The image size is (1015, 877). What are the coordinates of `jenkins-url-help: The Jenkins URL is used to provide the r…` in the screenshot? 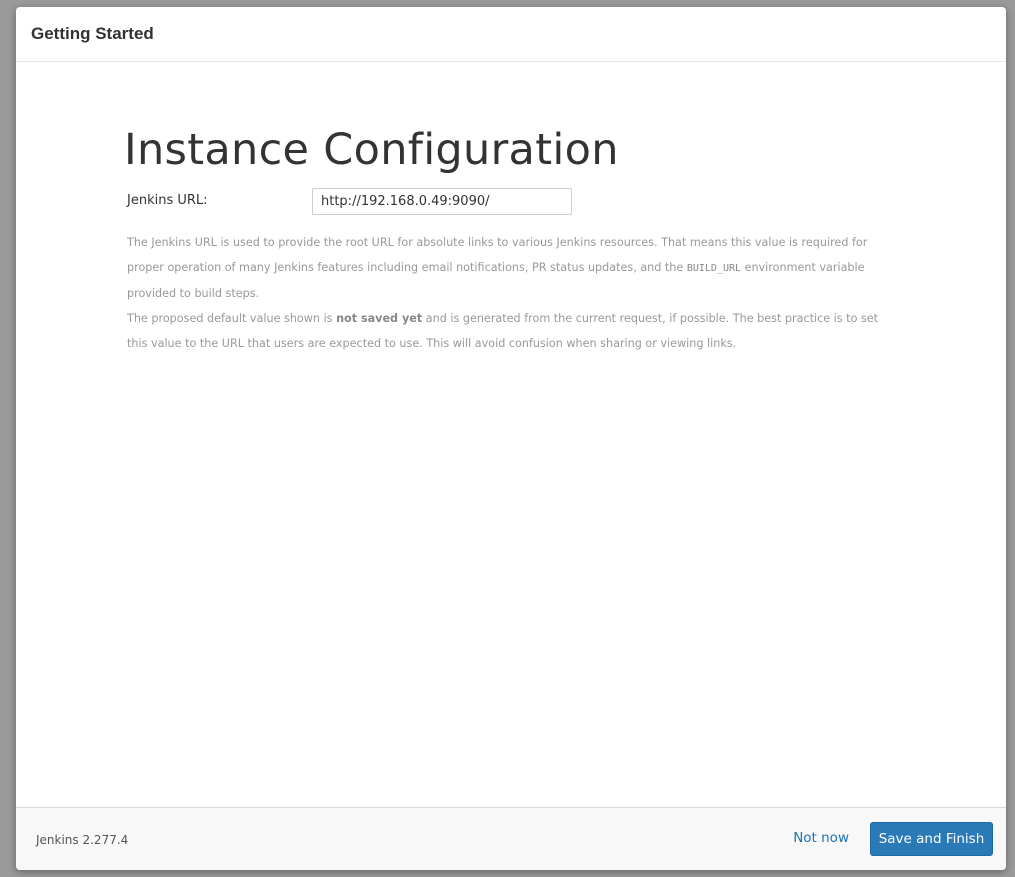 It's located at (512, 293).